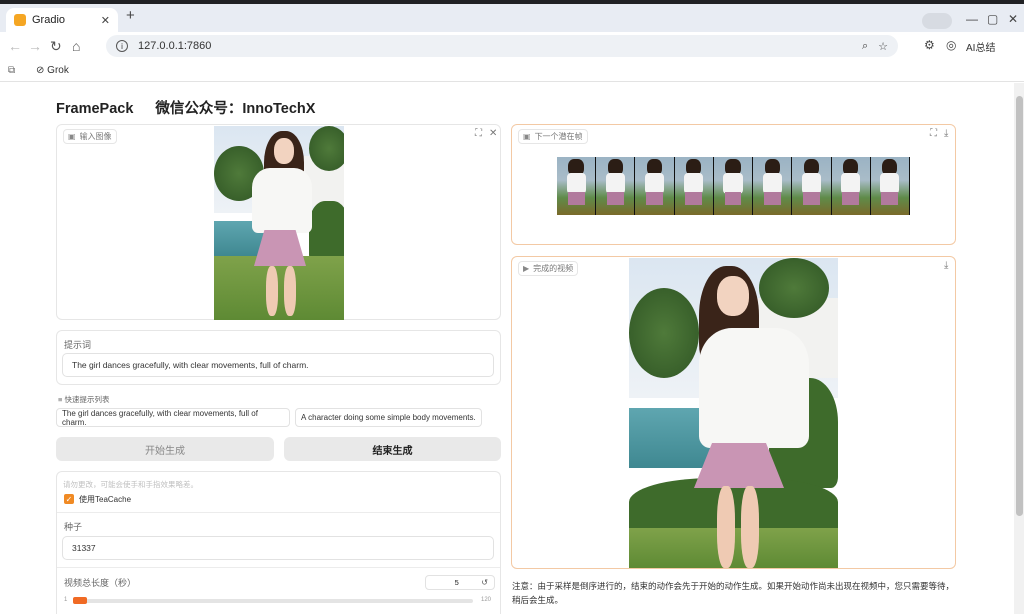 This screenshot has width=1024, height=614. What do you see at coordinates (15, 46) in the screenshot?
I see `back-icon: ←` at bounding box center [15, 46].